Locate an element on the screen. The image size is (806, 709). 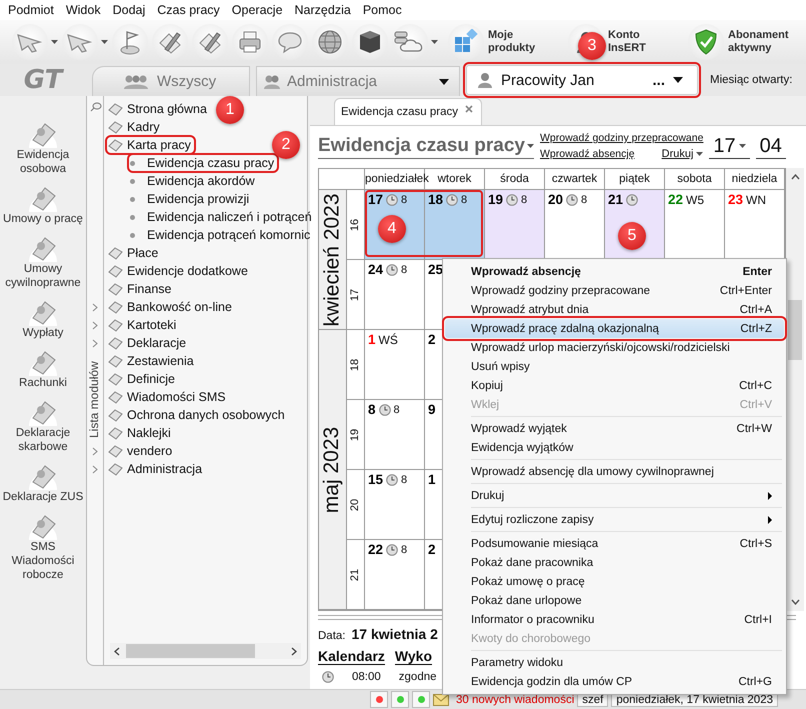
section-tab: Wyko is located at coordinates (413, 656).